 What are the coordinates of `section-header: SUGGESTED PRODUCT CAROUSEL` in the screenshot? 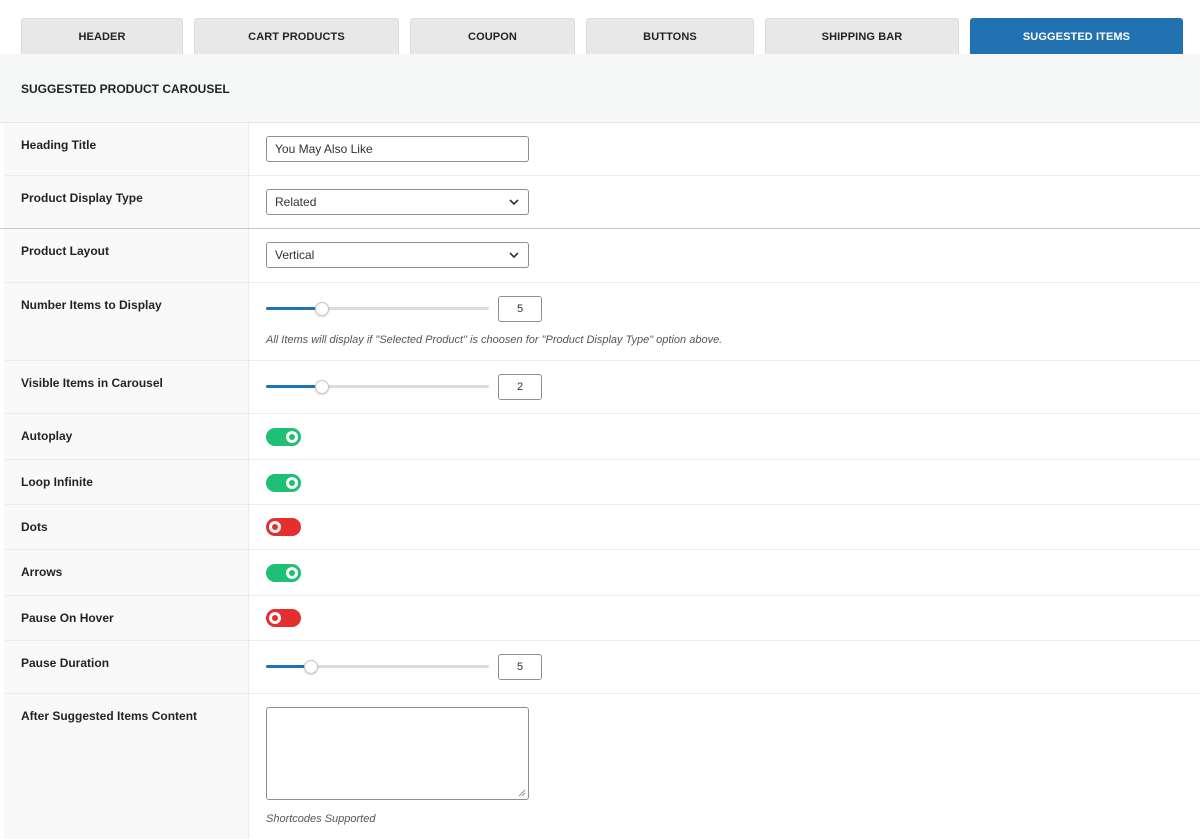 It's located at (600, 88).